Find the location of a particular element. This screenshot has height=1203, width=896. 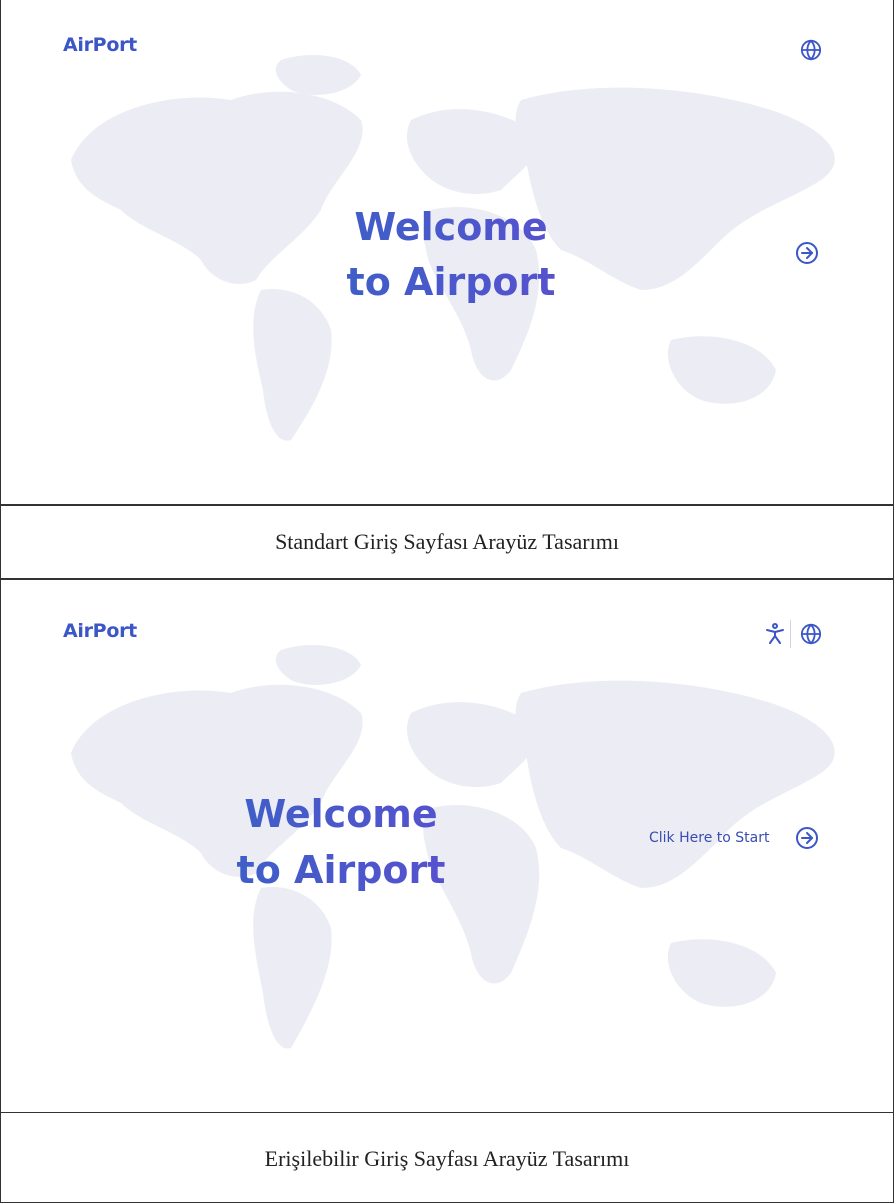

standard-caption-box: Standart Giriş Sayfası Arayüz Tasarımı is located at coordinates (447, 542).